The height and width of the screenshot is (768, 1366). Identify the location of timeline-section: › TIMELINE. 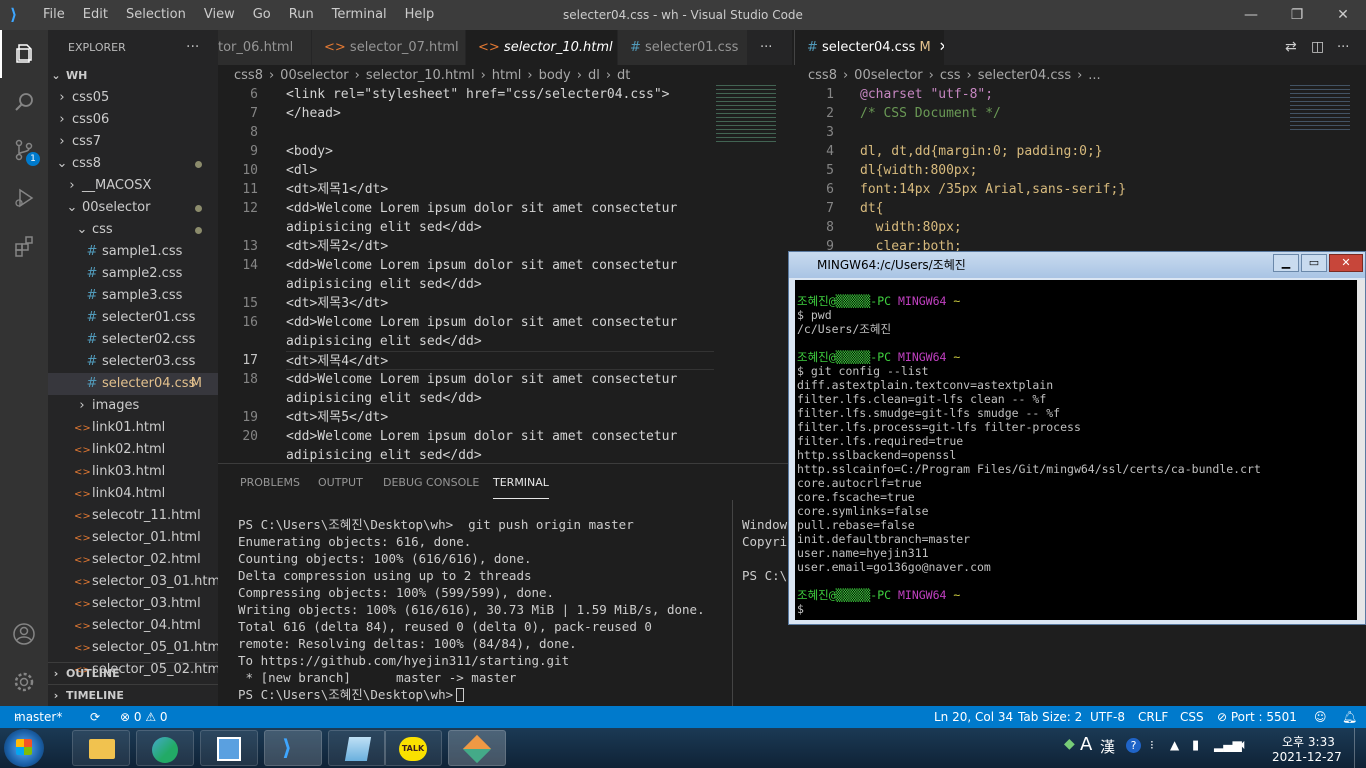
(133, 695).